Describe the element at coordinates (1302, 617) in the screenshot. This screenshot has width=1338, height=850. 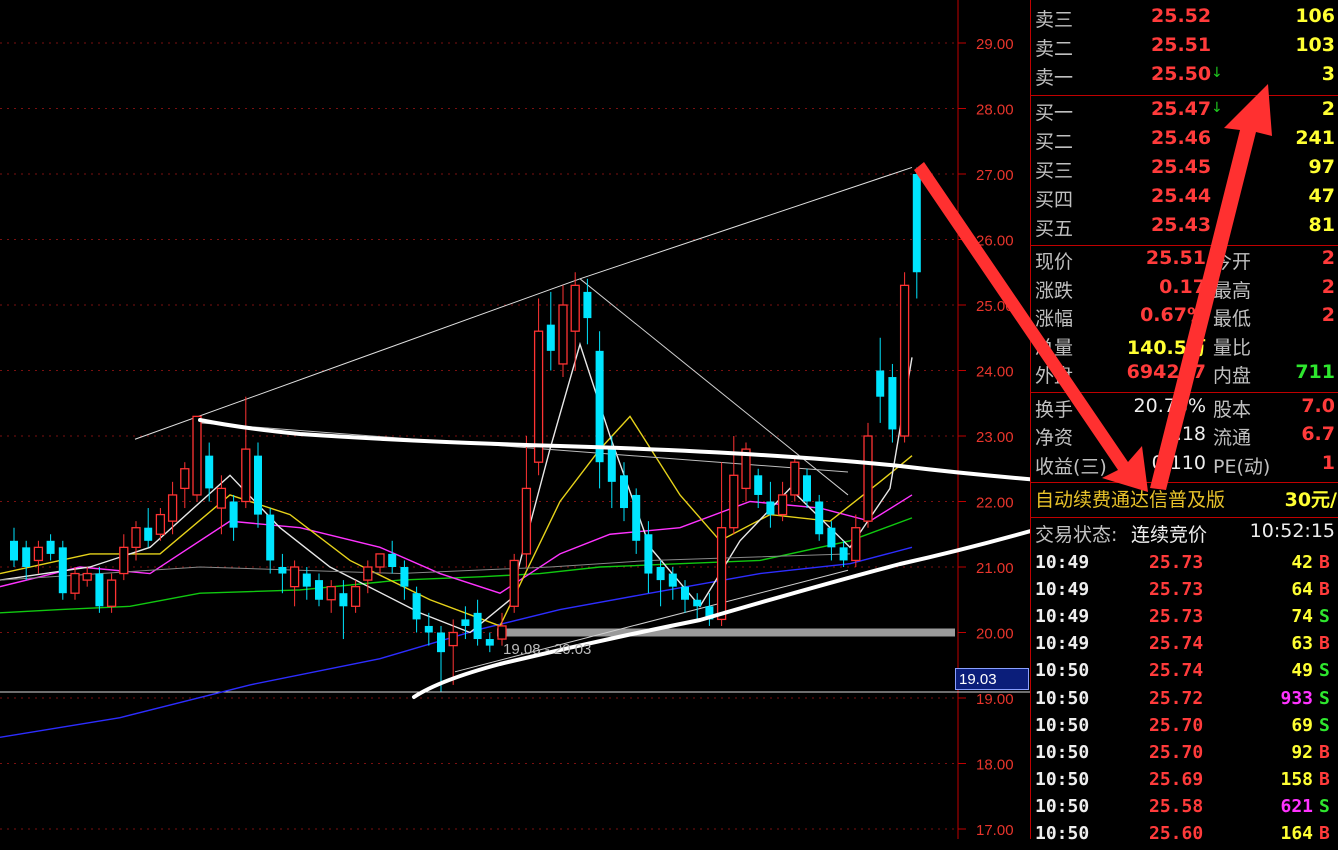
I see `trade-volume: 74` at that location.